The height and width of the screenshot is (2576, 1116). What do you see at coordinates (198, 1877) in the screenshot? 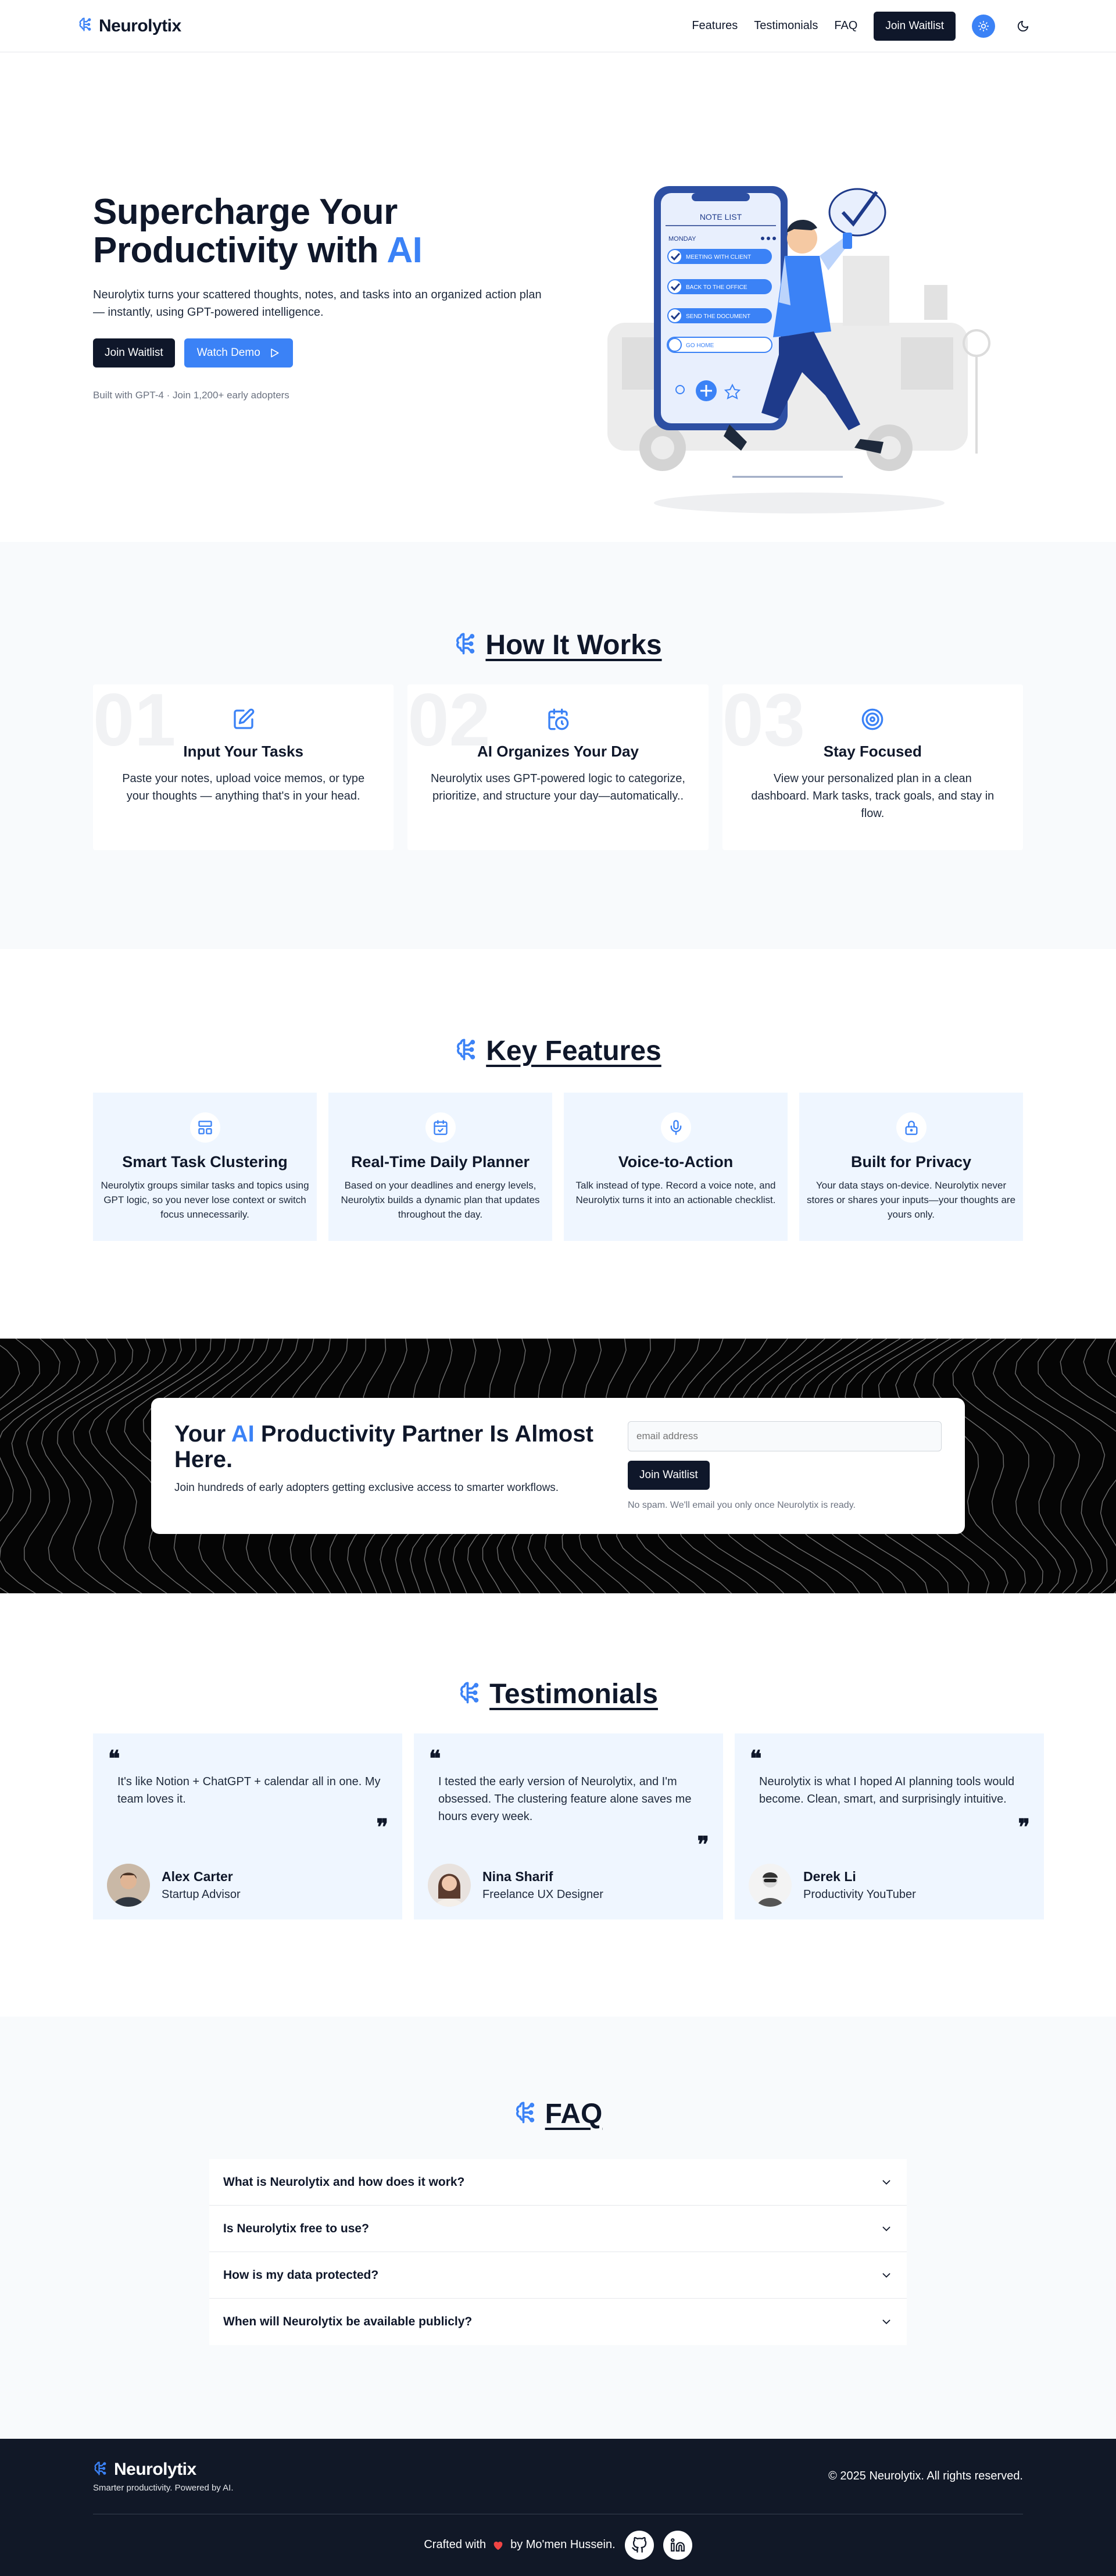
I see `author-name: Alex Carter` at bounding box center [198, 1877].